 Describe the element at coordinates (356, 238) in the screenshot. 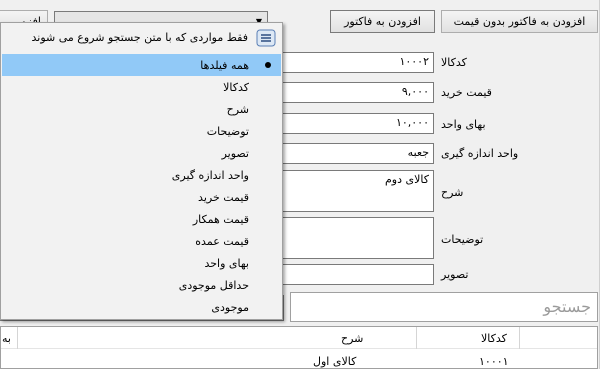

I see `notes-field` at that location.